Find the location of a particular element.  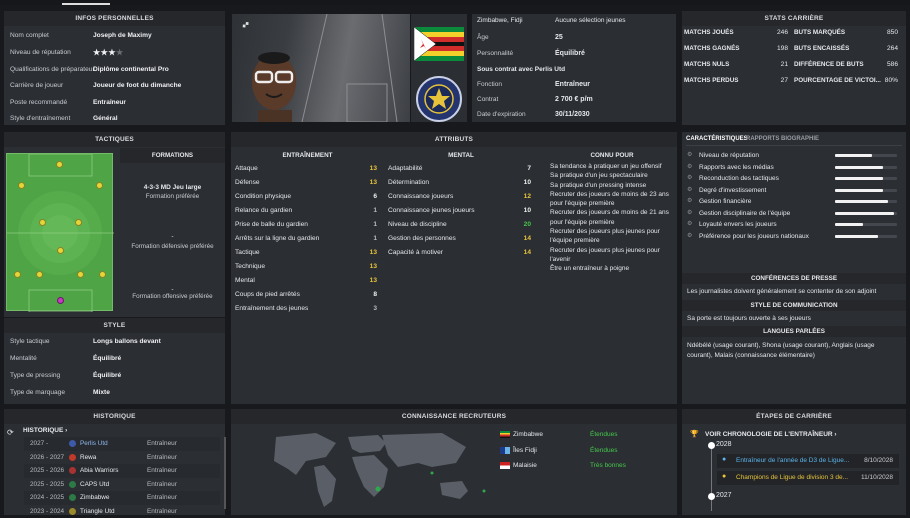

history-club: Perlis Utd is located at coordinates (94, 444).